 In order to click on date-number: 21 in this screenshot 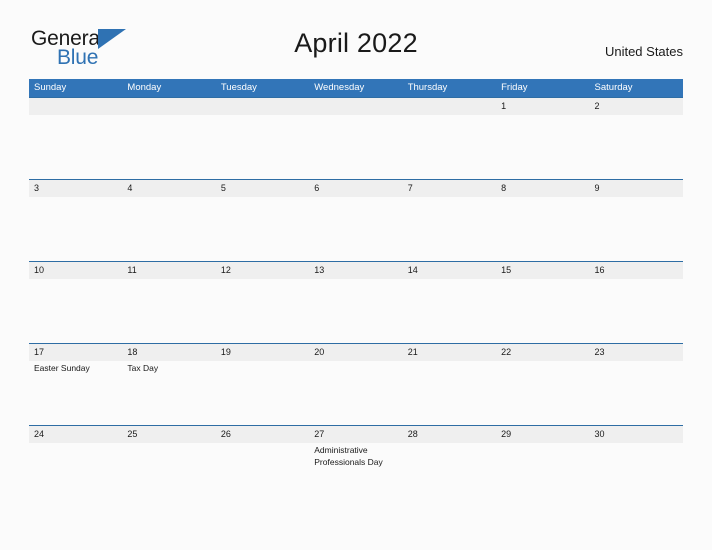, I will do `click(449, 352)`.